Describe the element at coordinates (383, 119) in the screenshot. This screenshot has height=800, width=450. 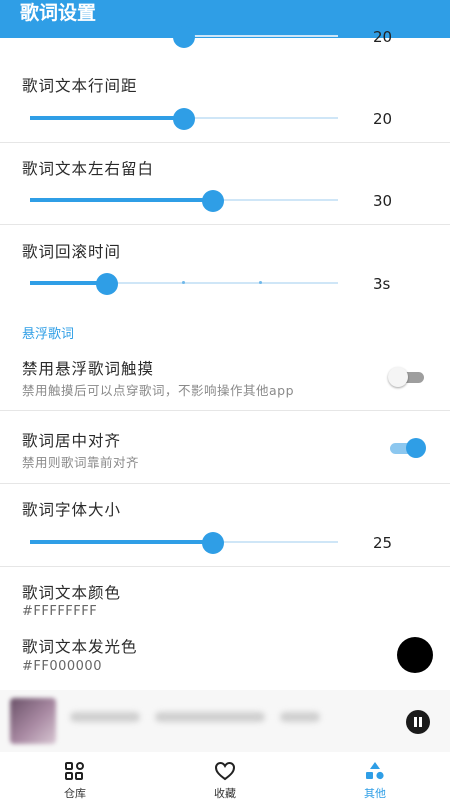
I see `line-spacing-value: 20` at that location.